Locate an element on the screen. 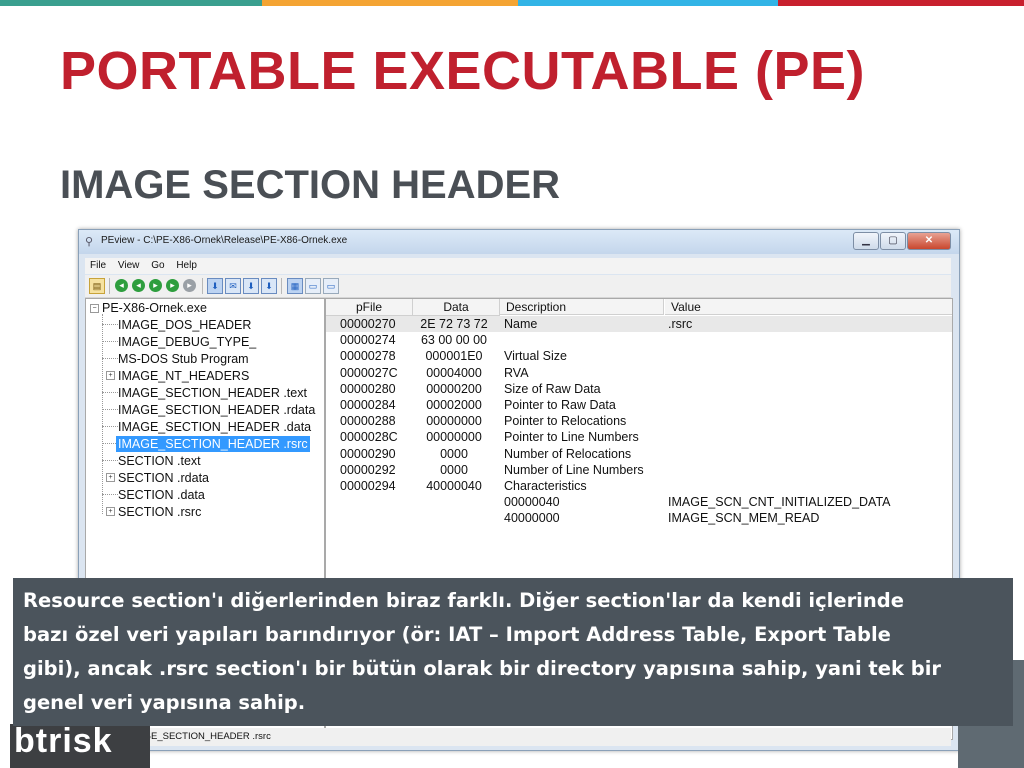 This screenshot has width=1024, height=768. table-row: 00000280 00000200 Size of Raw Data is located at coordinates (639, 389).